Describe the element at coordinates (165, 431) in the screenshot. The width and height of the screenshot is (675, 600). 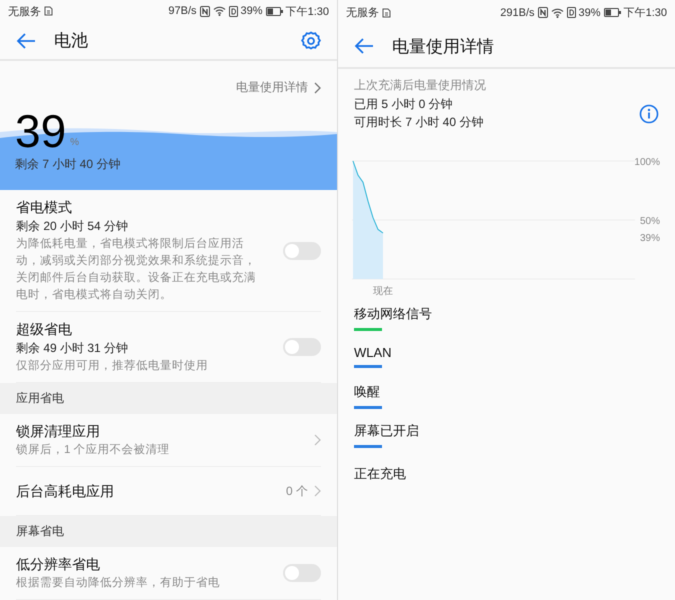
I see `setting-title: 锁屏清理应用` at that location.